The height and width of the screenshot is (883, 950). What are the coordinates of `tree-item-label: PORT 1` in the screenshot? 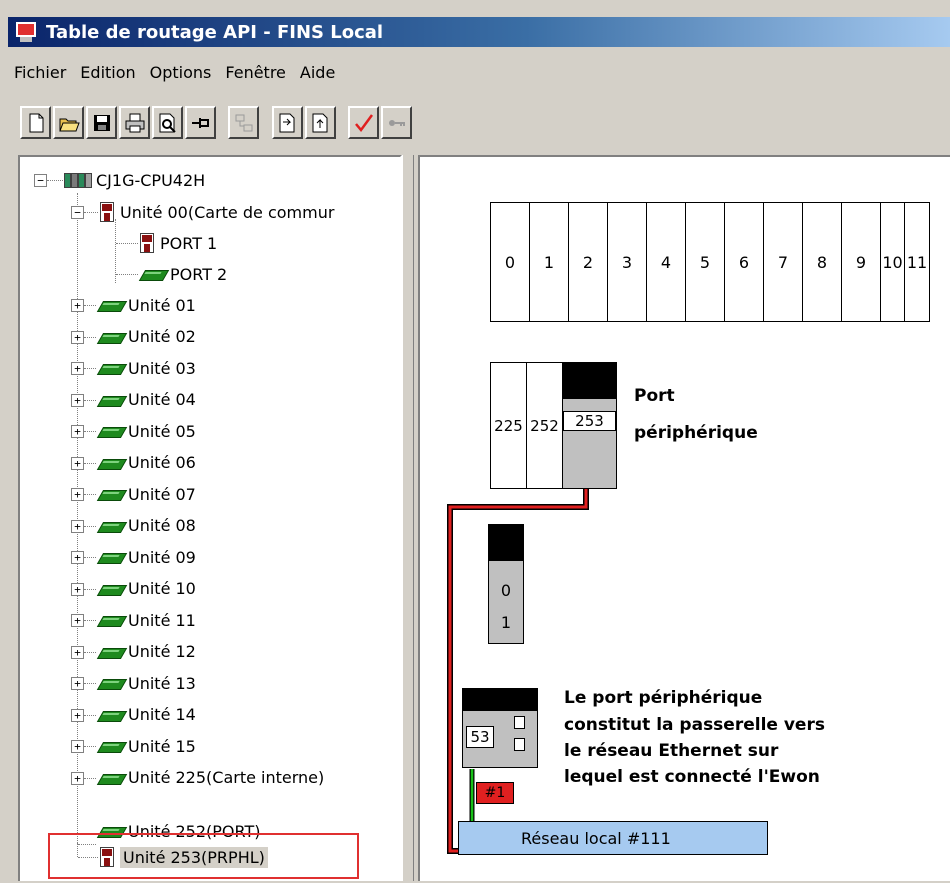 It's located at (189, 243).